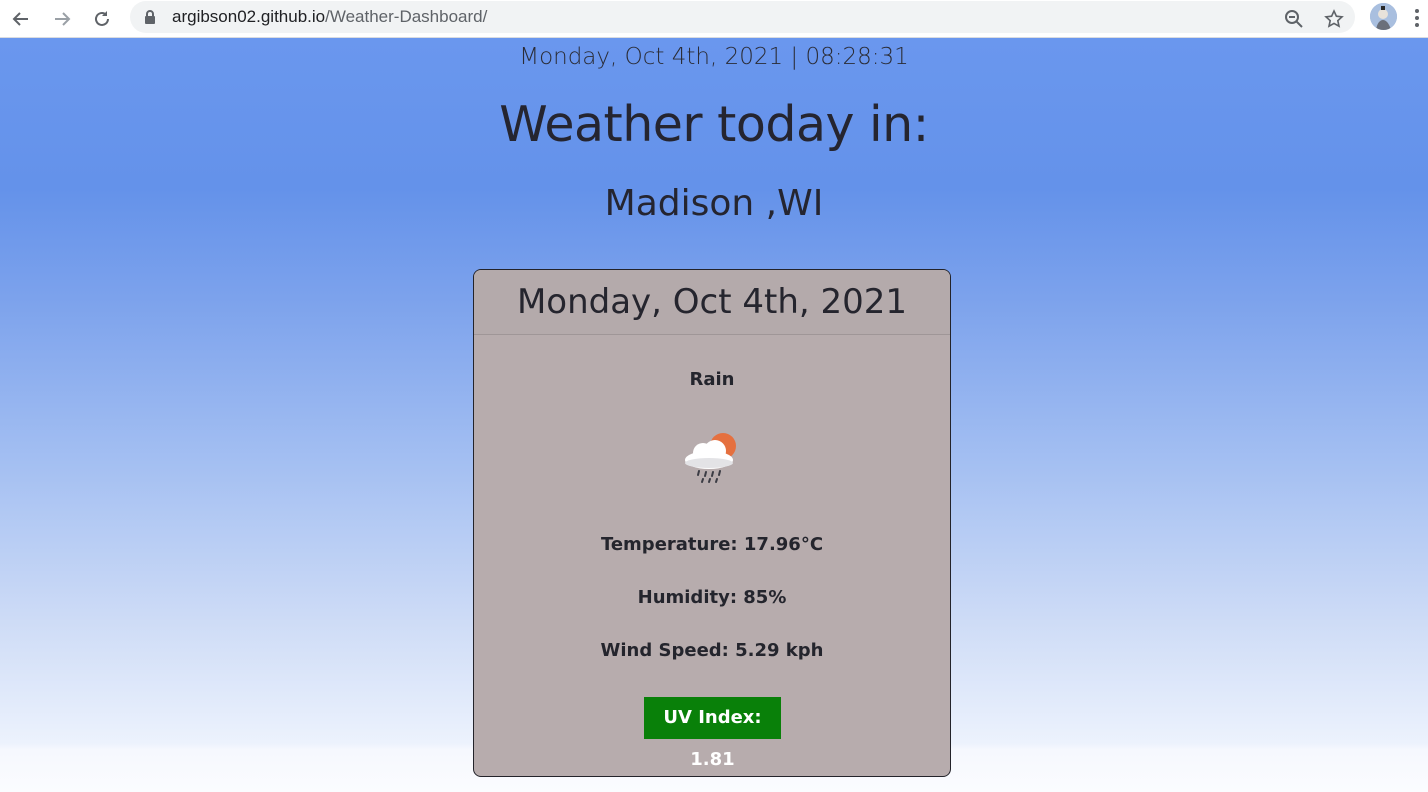  What do you see at coordinates (714, 57) in the screenshot?
I see `current-datetime: Monday, Oct 4th, 2021 | 08:28:31` at bounding box center [714, 57].